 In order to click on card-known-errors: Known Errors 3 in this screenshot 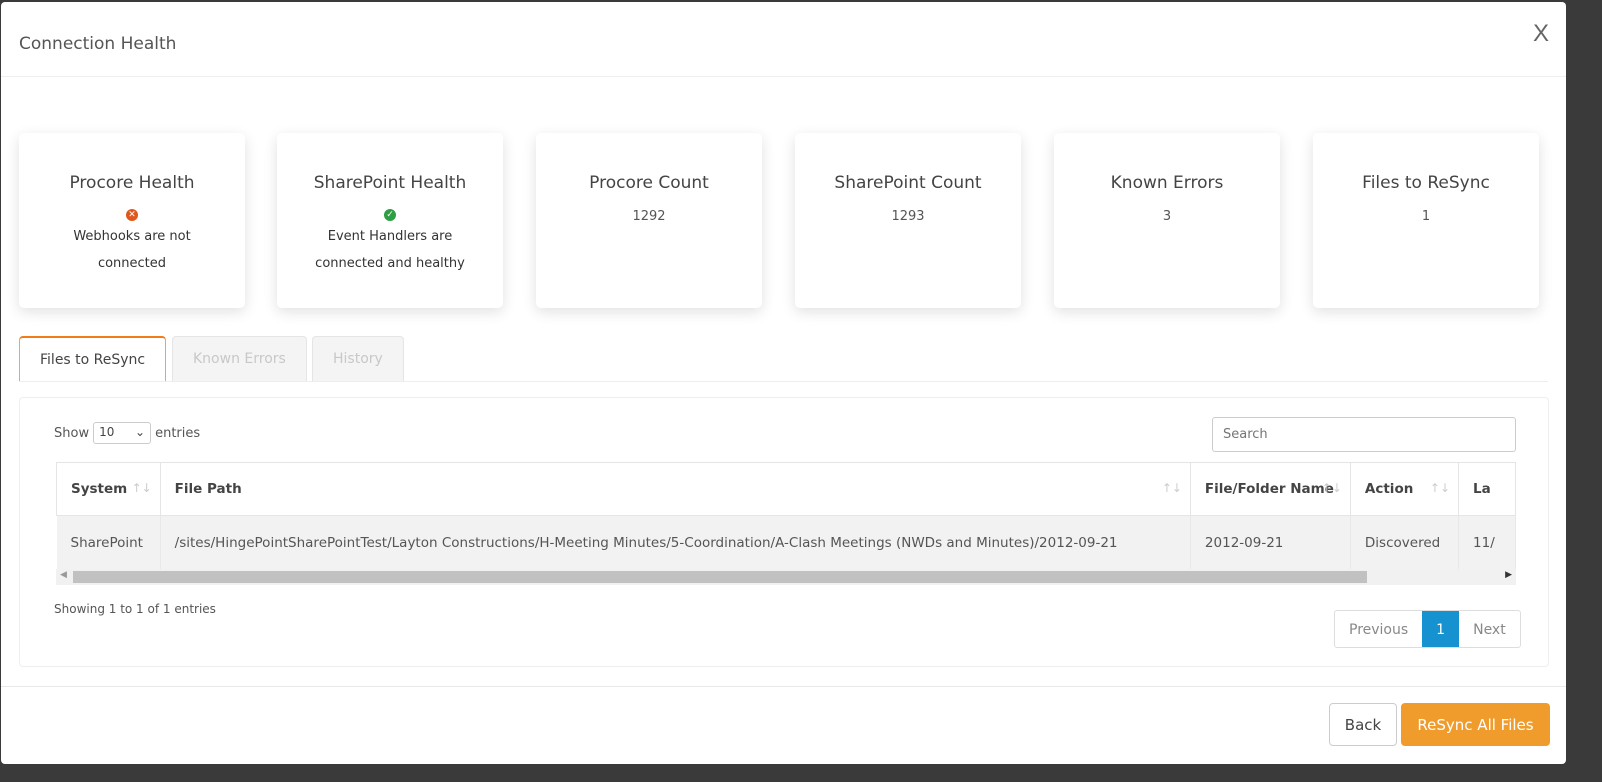, I will do `click(1167, 220)`.